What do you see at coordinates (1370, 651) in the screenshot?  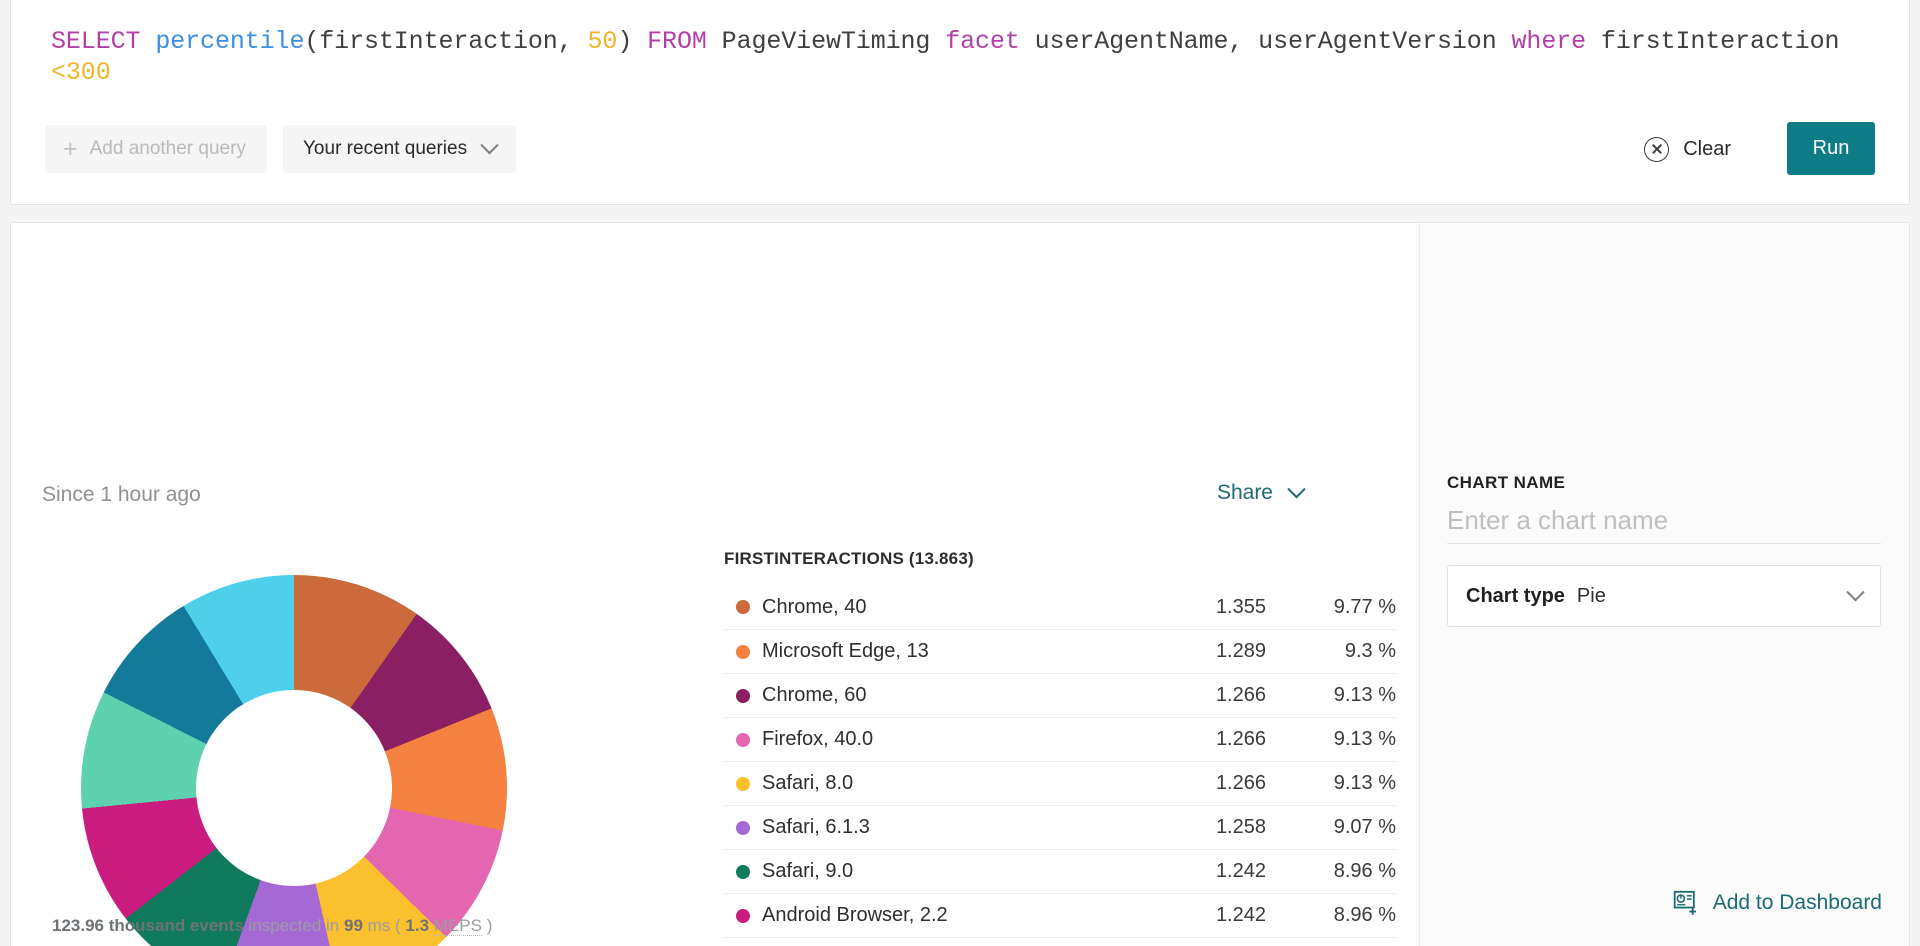 I see `legend-series-percent: 9.3 %` at bounding box center [1370, 651].